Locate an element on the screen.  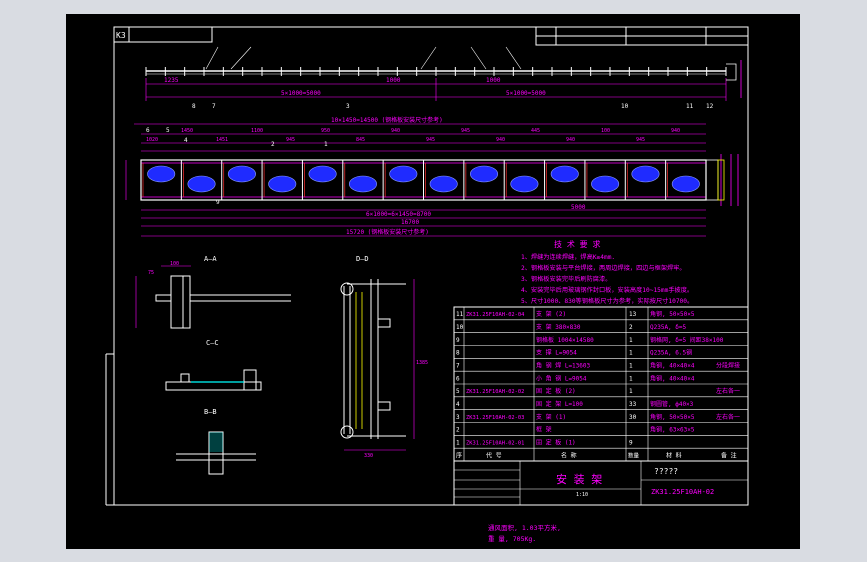
top-dim-d3: 1000 is located at coordinates (493, 80).